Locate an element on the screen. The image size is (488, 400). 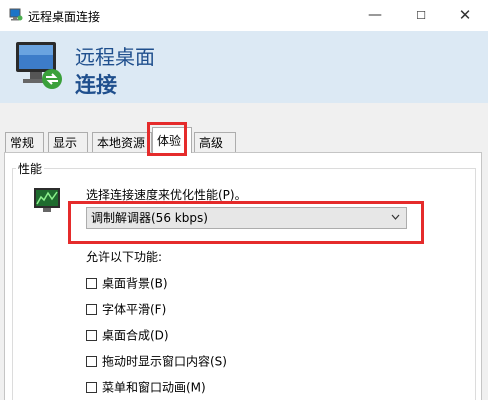
checkbox-label: 字体平滑(F) is located at coordinates (134, 309).